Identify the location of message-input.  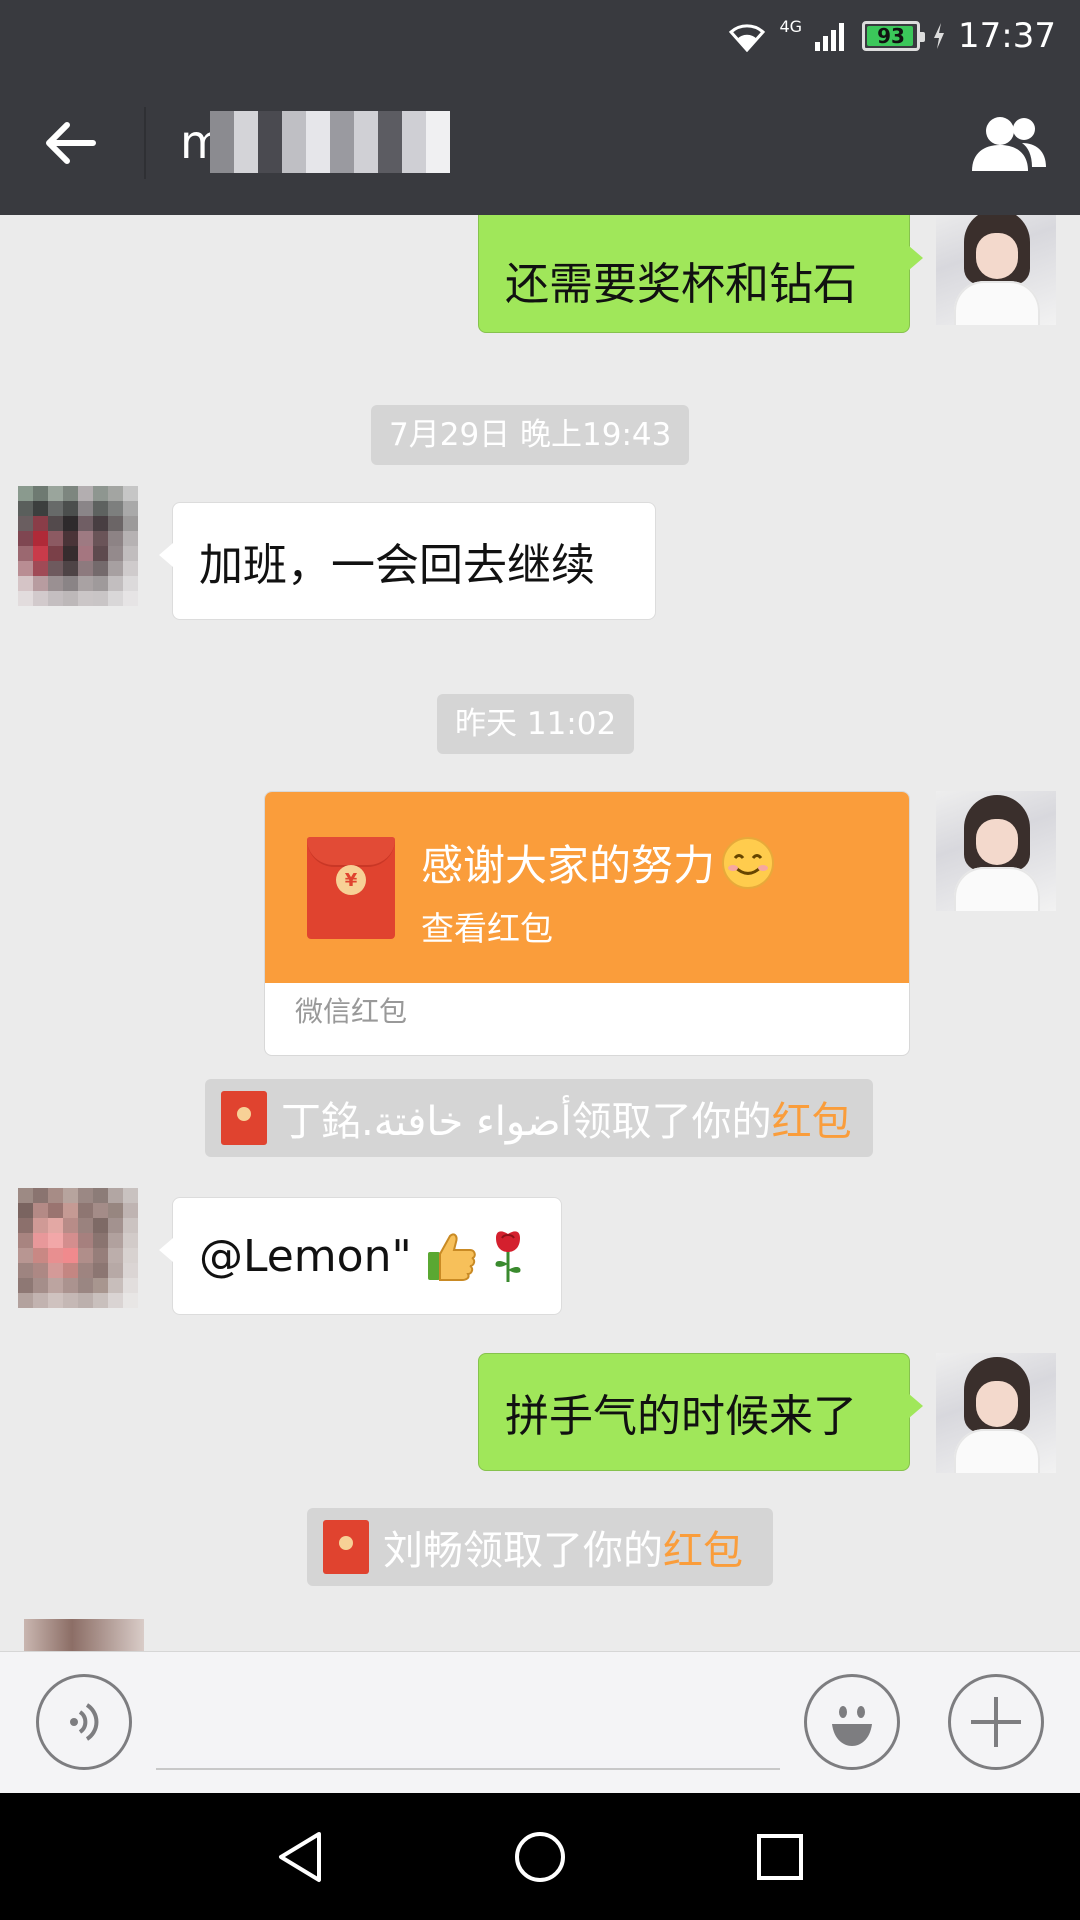
(468, 1769).